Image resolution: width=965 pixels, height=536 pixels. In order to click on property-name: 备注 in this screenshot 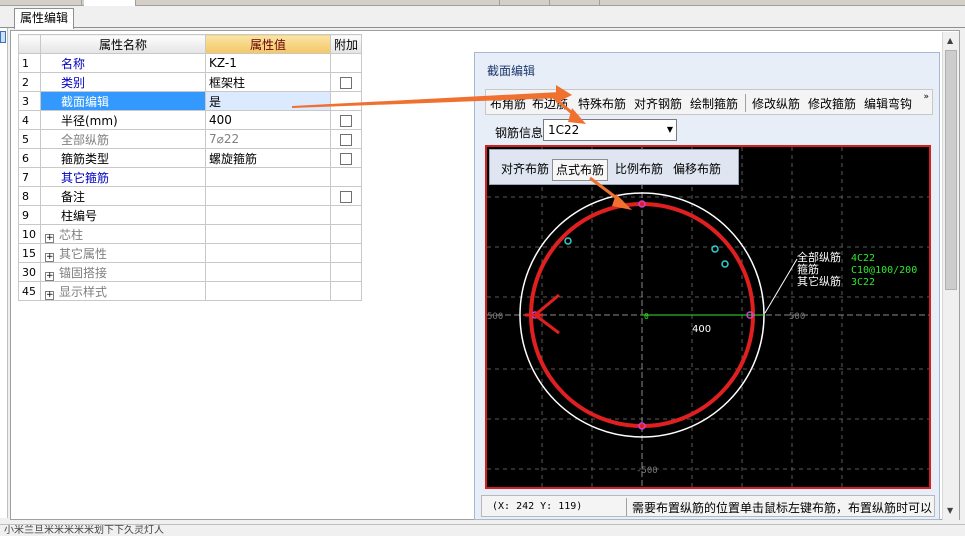, I will do `click(123, 196)`.